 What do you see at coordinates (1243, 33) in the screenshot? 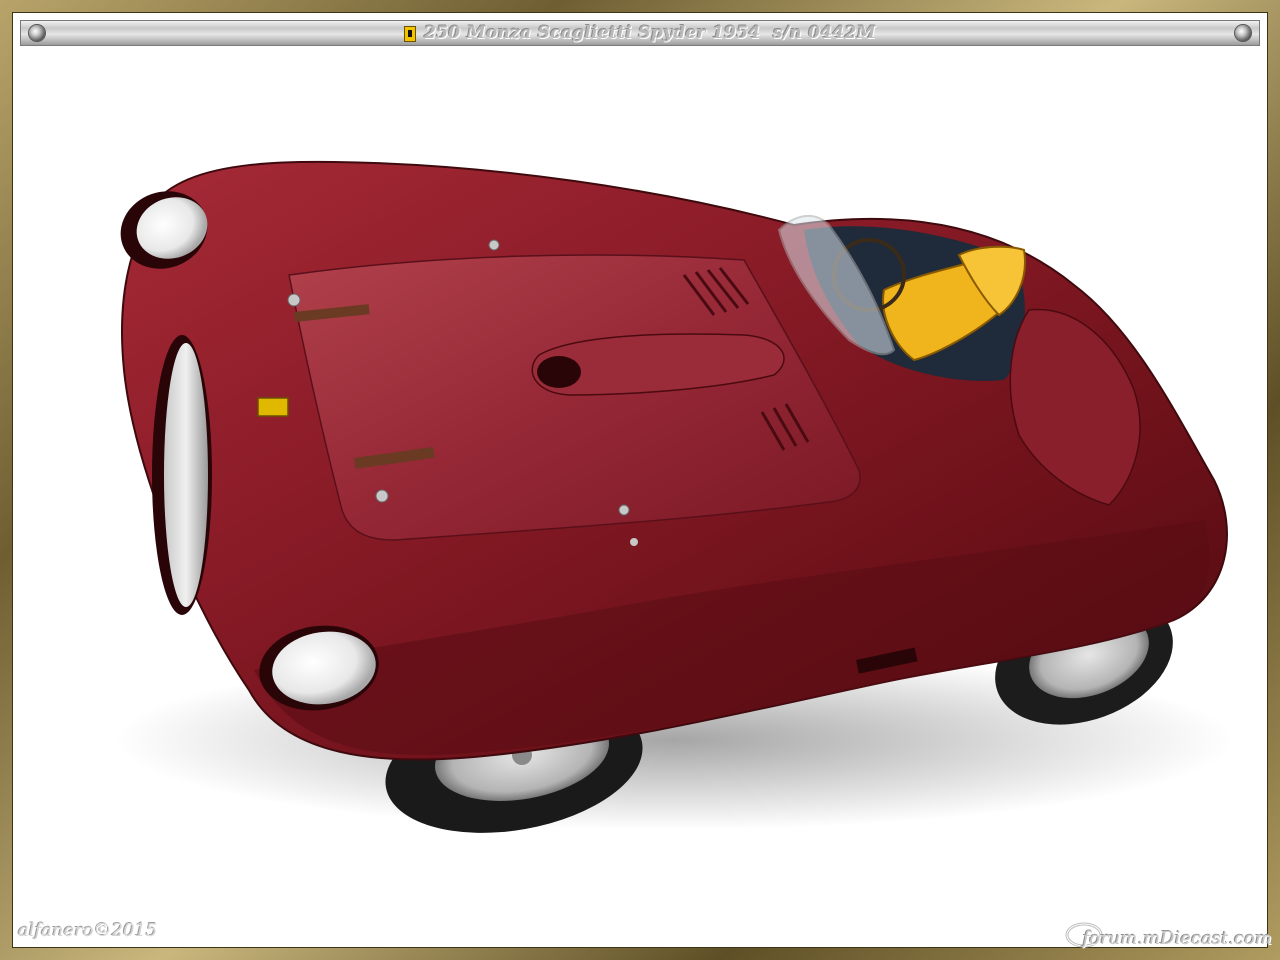
I see `rivet-right-icon` at bounding box center [1243, 33].